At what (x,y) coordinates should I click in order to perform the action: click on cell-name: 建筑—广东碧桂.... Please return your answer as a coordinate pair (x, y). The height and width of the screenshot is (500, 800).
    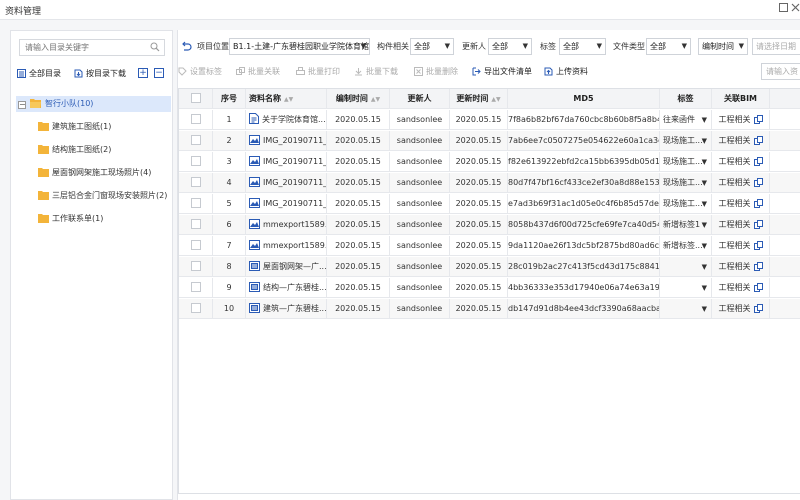
    Looking at the image, I should click on (286, 309).